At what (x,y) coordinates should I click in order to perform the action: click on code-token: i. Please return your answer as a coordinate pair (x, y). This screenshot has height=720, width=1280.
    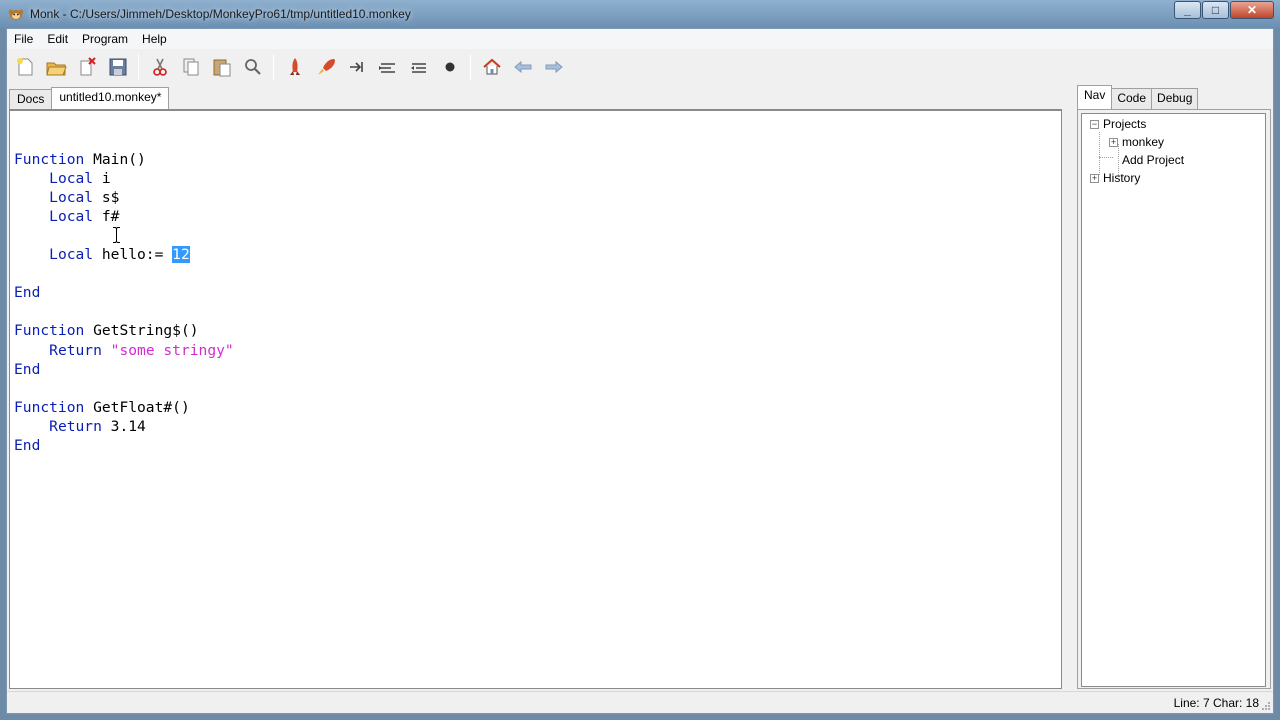
    Looking at the image, I should click on (102, 179).